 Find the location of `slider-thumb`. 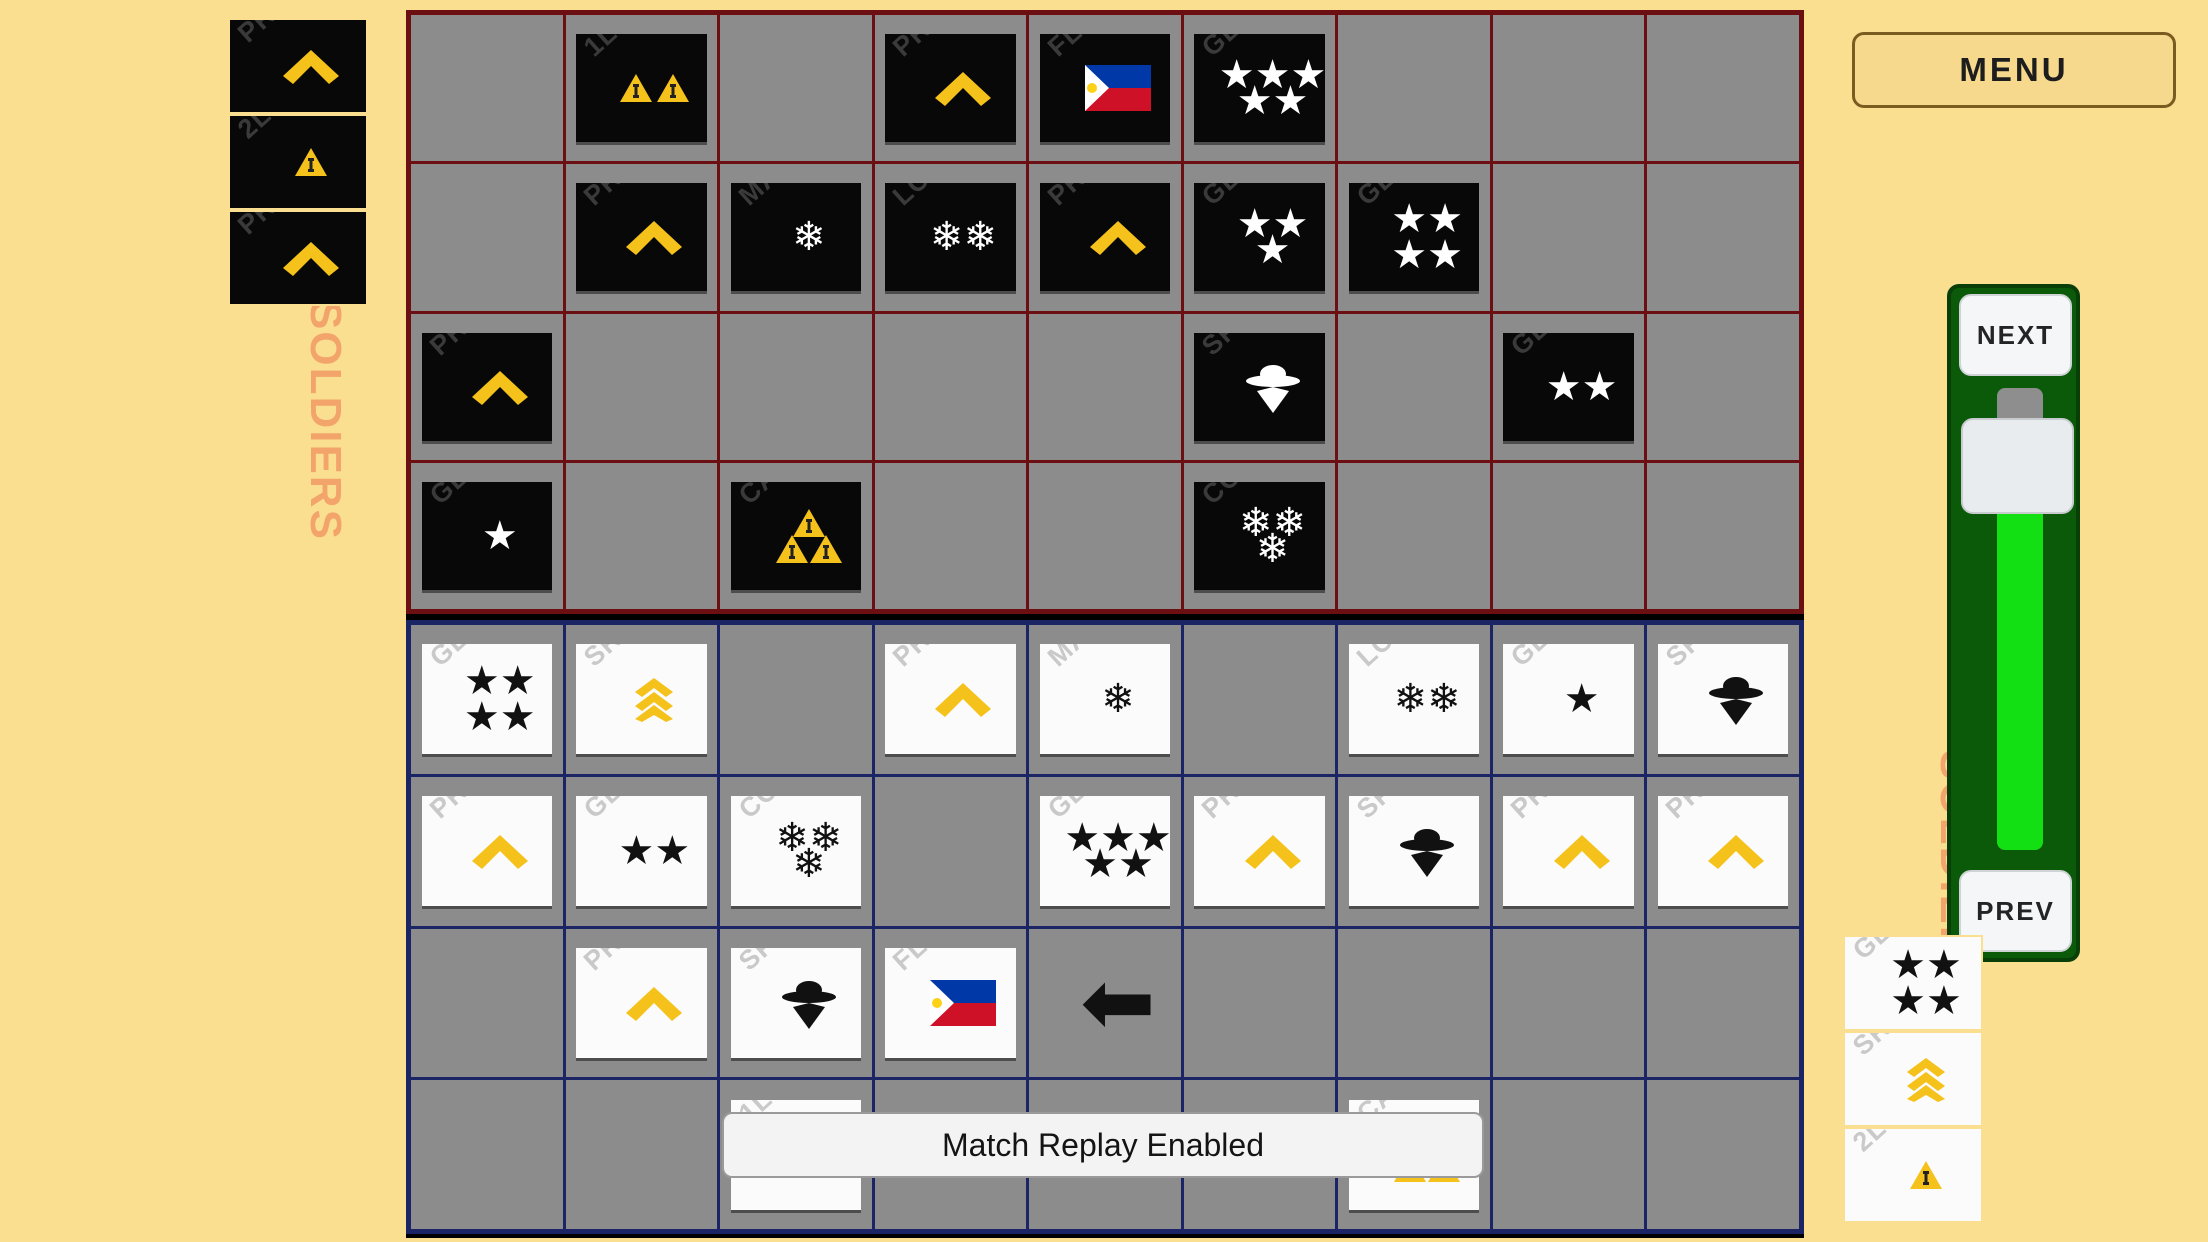

slider-thumb is located at coordinates (2017, 466).